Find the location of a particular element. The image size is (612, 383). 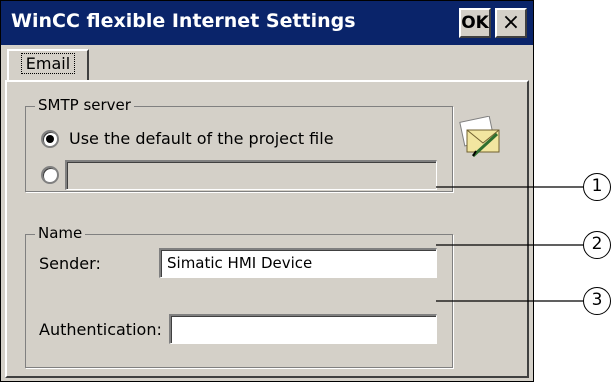

callout-lines is located at coordinates (509, 244).